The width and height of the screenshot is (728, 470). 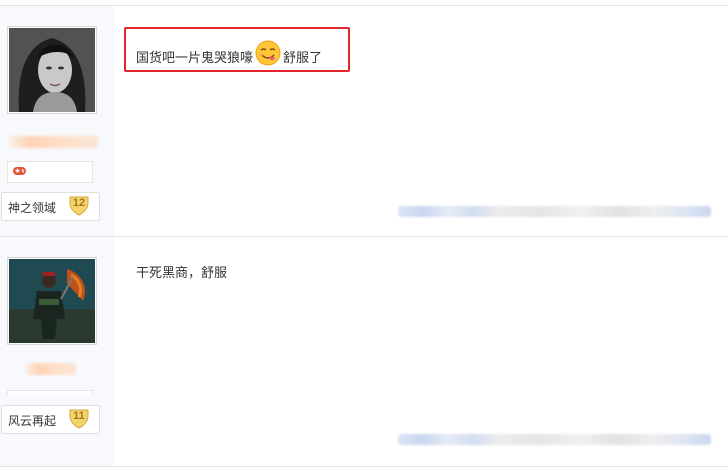 What do you see at coordinates (57, 351) in the screenshot?
I see `author-sidebar: 风云再起 11` at bounding box center [57, 351].